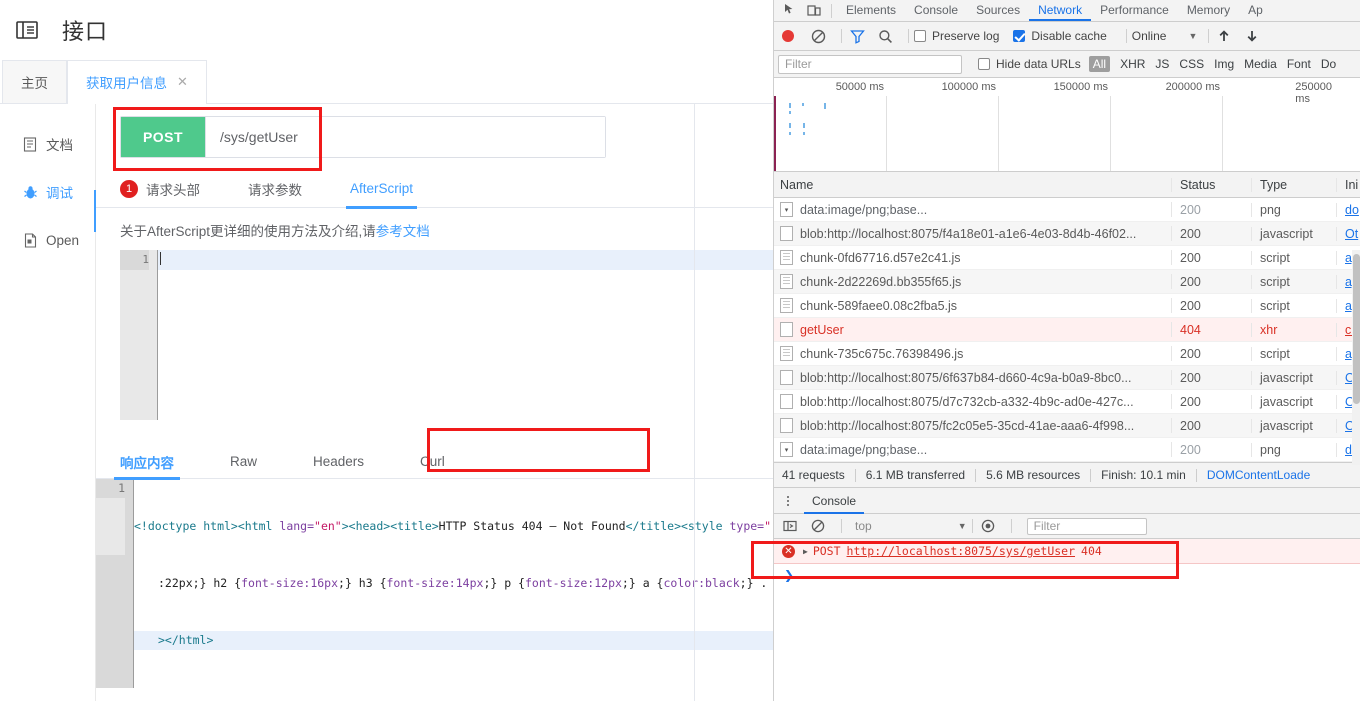 The image size is (1360, 701). Describe the element at coordinates (775, 133) in the screenshot. I see `overview-start-marker` at that location.